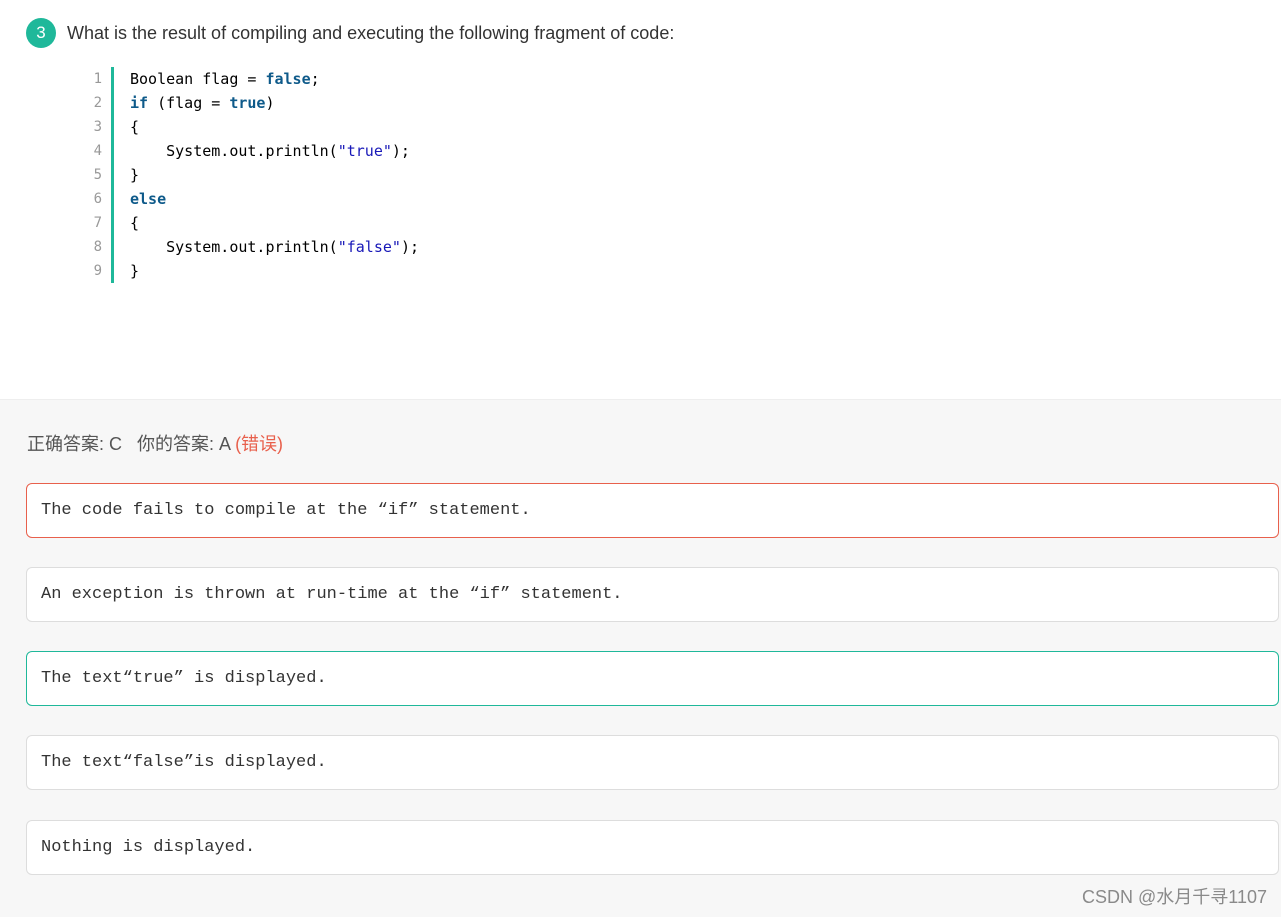 The image size is (1281, 917). What do you see at coordinates (97, 199) in the screenshot?
I see `line-number: 6` at bounding box center [97, 199].